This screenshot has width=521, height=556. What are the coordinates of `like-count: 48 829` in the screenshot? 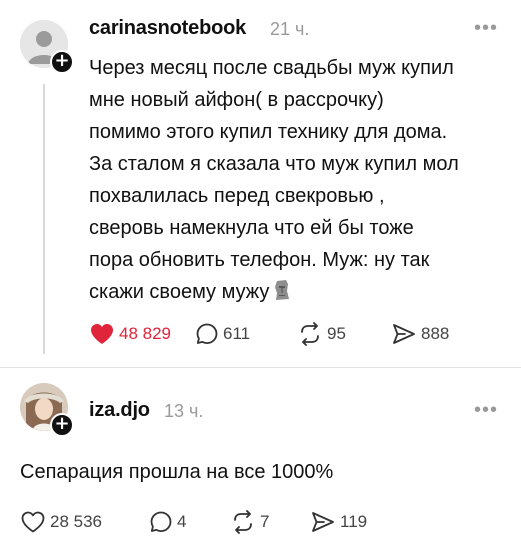 It's located at (145, 333).